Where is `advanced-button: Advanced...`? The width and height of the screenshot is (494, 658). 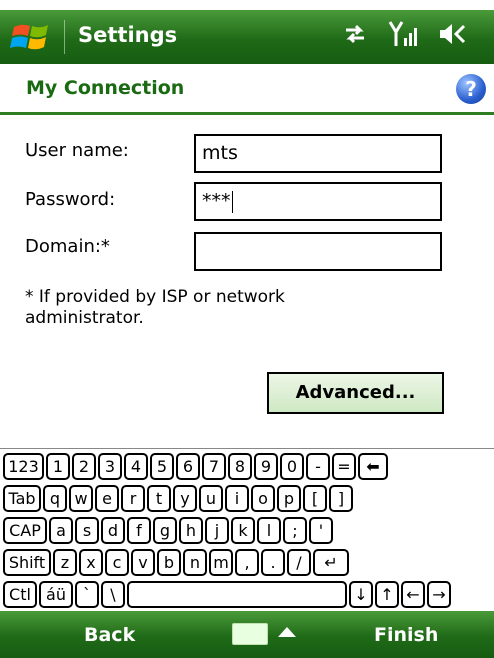
advanced-button: Advanced... is located at coordinates (355, 393).